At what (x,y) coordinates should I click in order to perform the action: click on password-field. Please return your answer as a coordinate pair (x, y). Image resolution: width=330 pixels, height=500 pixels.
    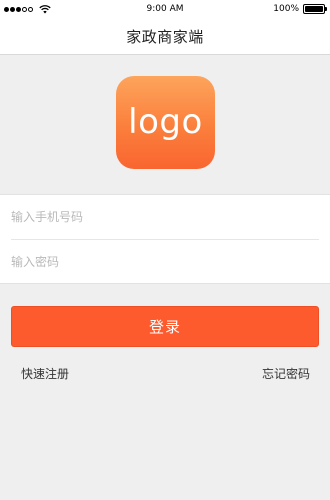
    Looking at the image, I should click on (165, 262).